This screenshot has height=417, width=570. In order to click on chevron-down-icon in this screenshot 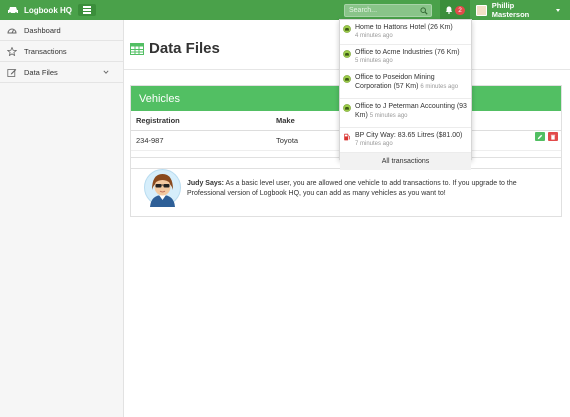, I will do `click(106, 72)`.